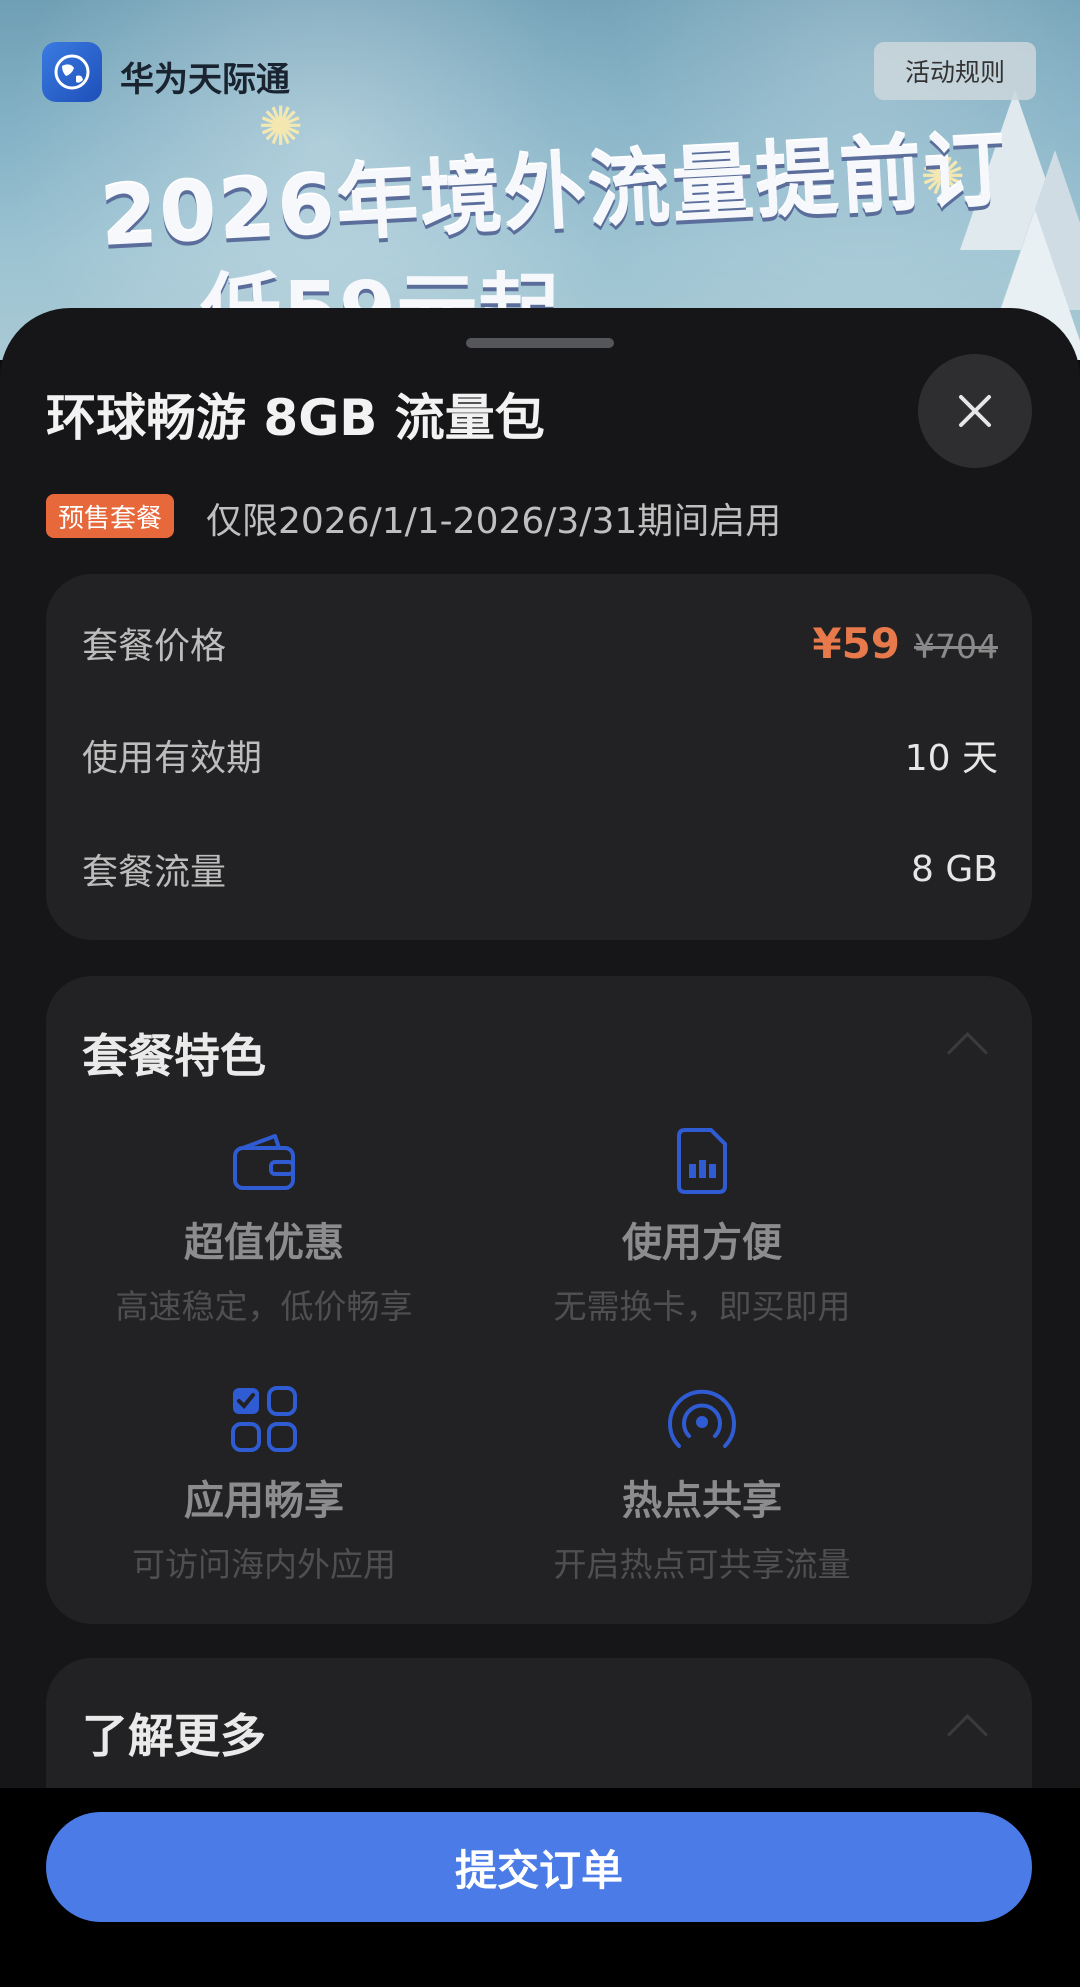 This screenshot has width=1080, height=1987. I want to click on validity-value: 10 天, so click(951, 758).